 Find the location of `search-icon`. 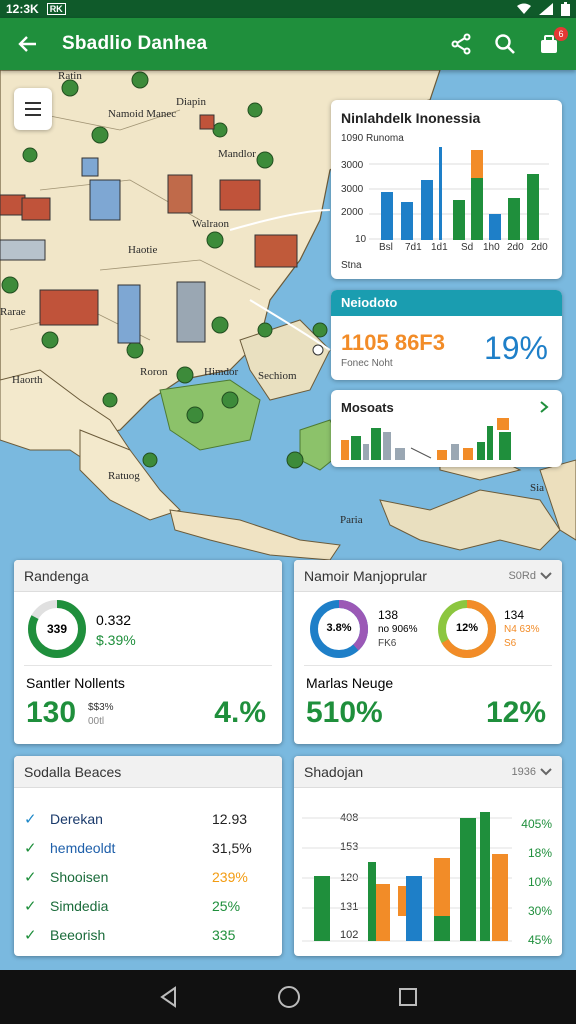

search-icon is located at coordinates (505, 44).